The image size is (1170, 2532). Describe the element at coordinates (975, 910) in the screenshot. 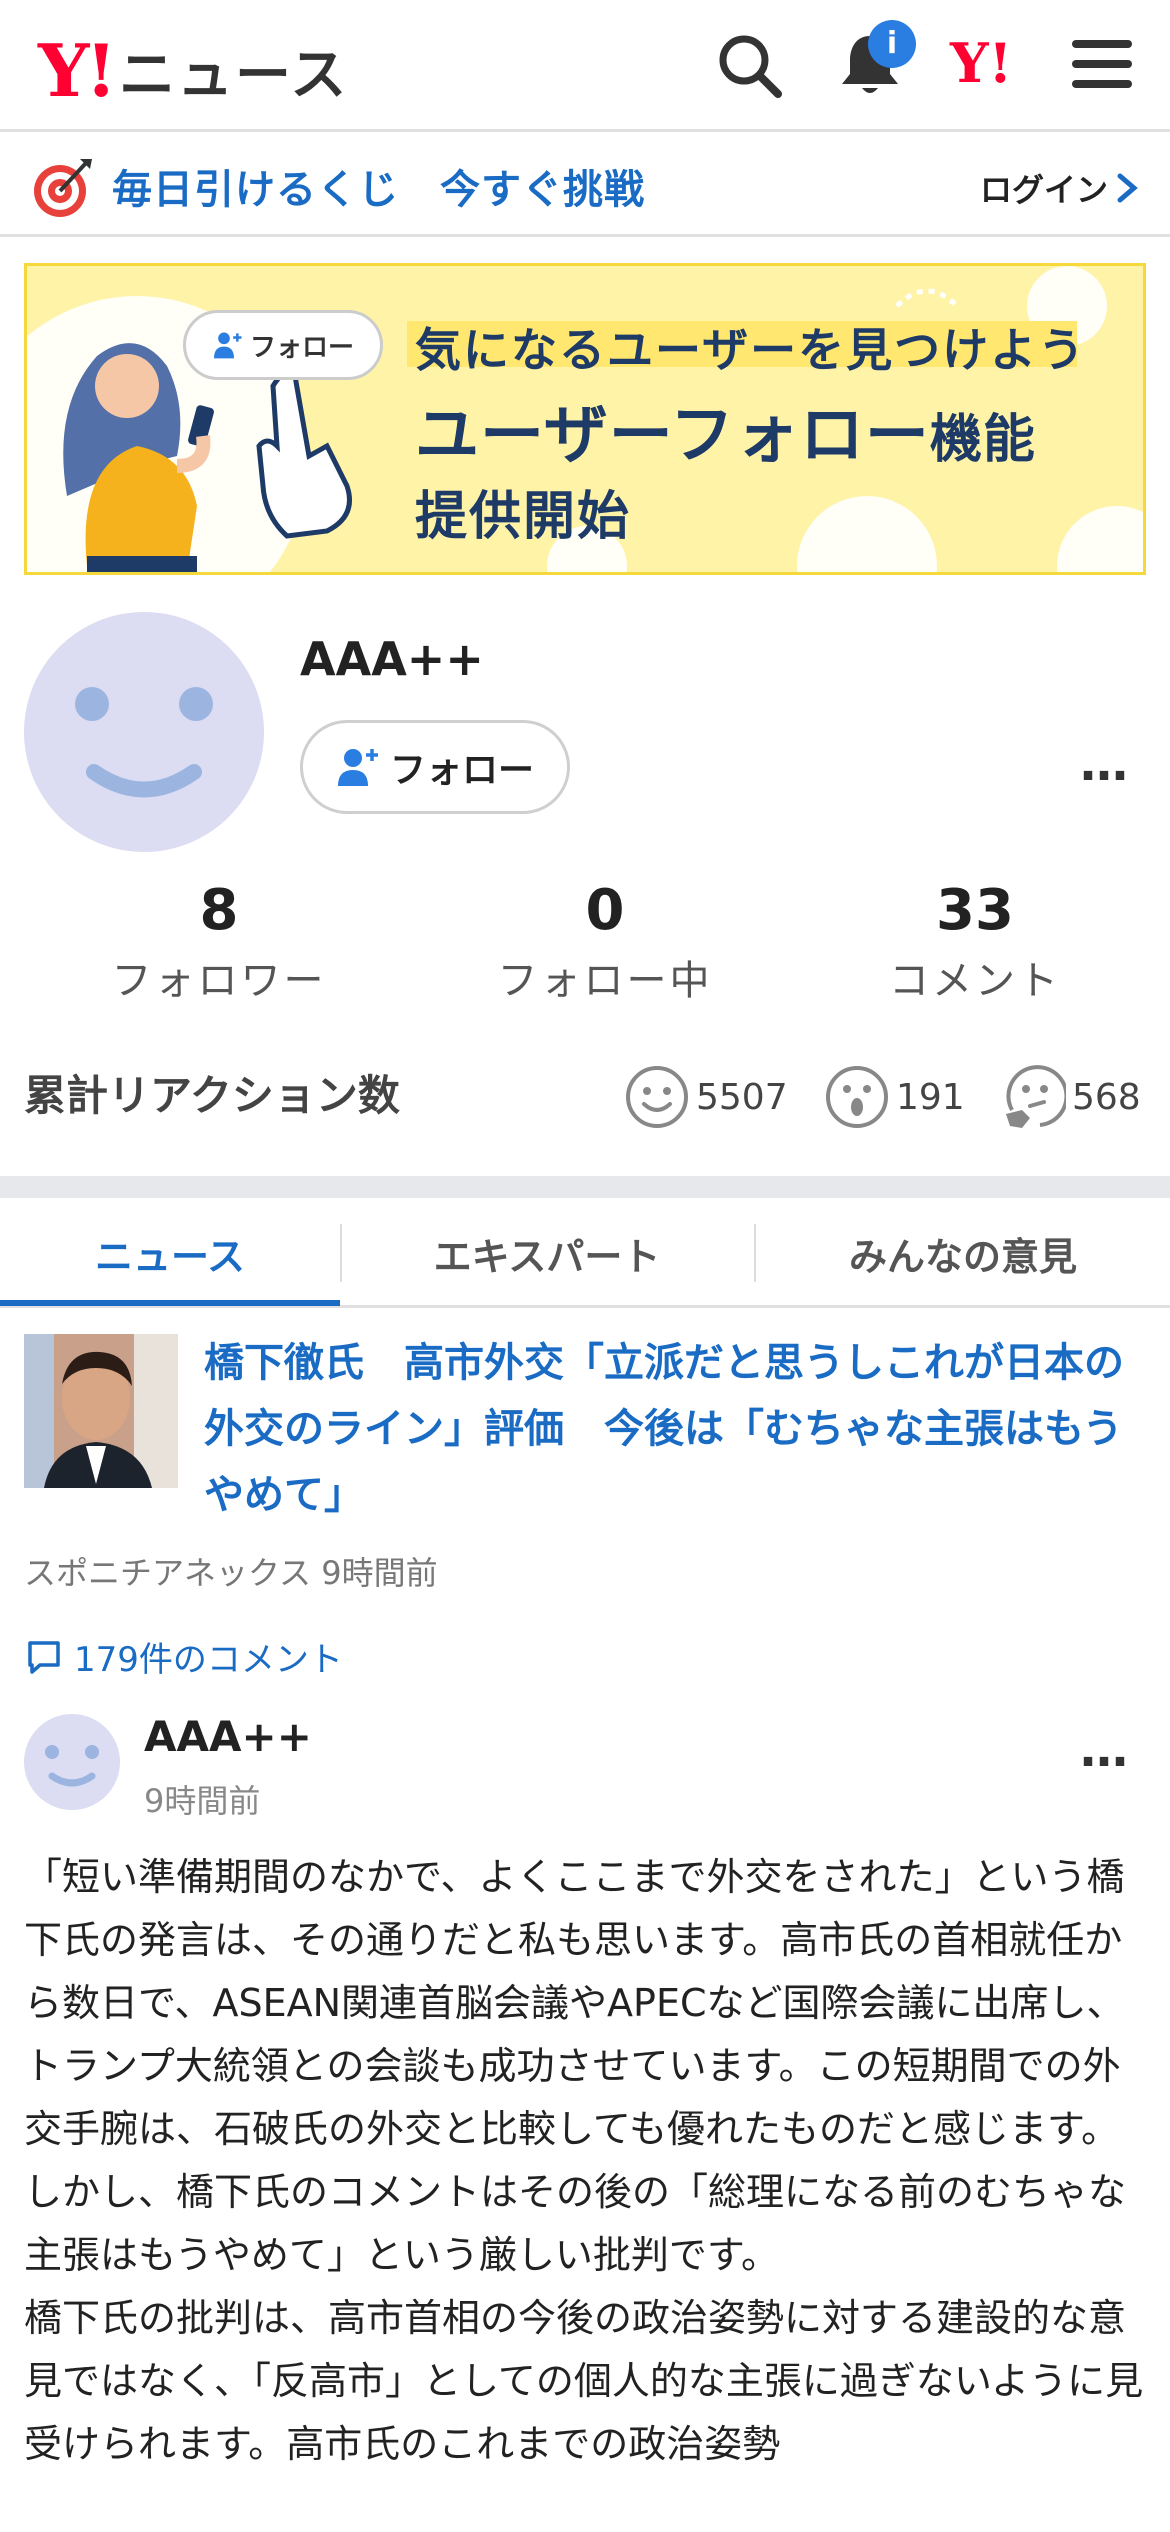

I see `stat-comments-value: 33` at that location.